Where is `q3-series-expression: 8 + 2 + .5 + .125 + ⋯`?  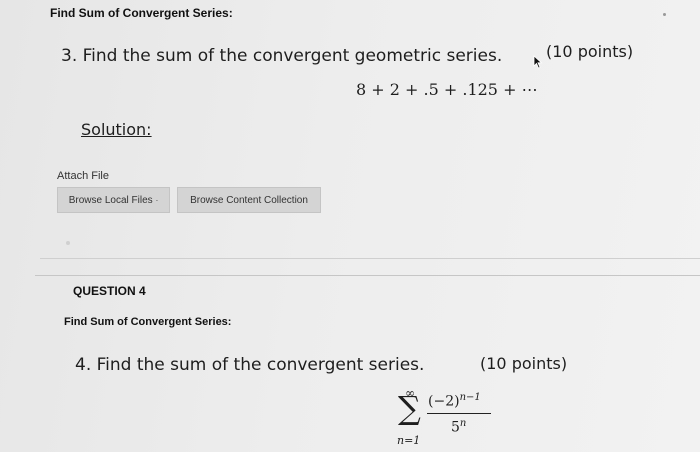 q3-series-expression: 8 + 2 + .5 + .125 + ⋯ is located at coordinates (447, 89).